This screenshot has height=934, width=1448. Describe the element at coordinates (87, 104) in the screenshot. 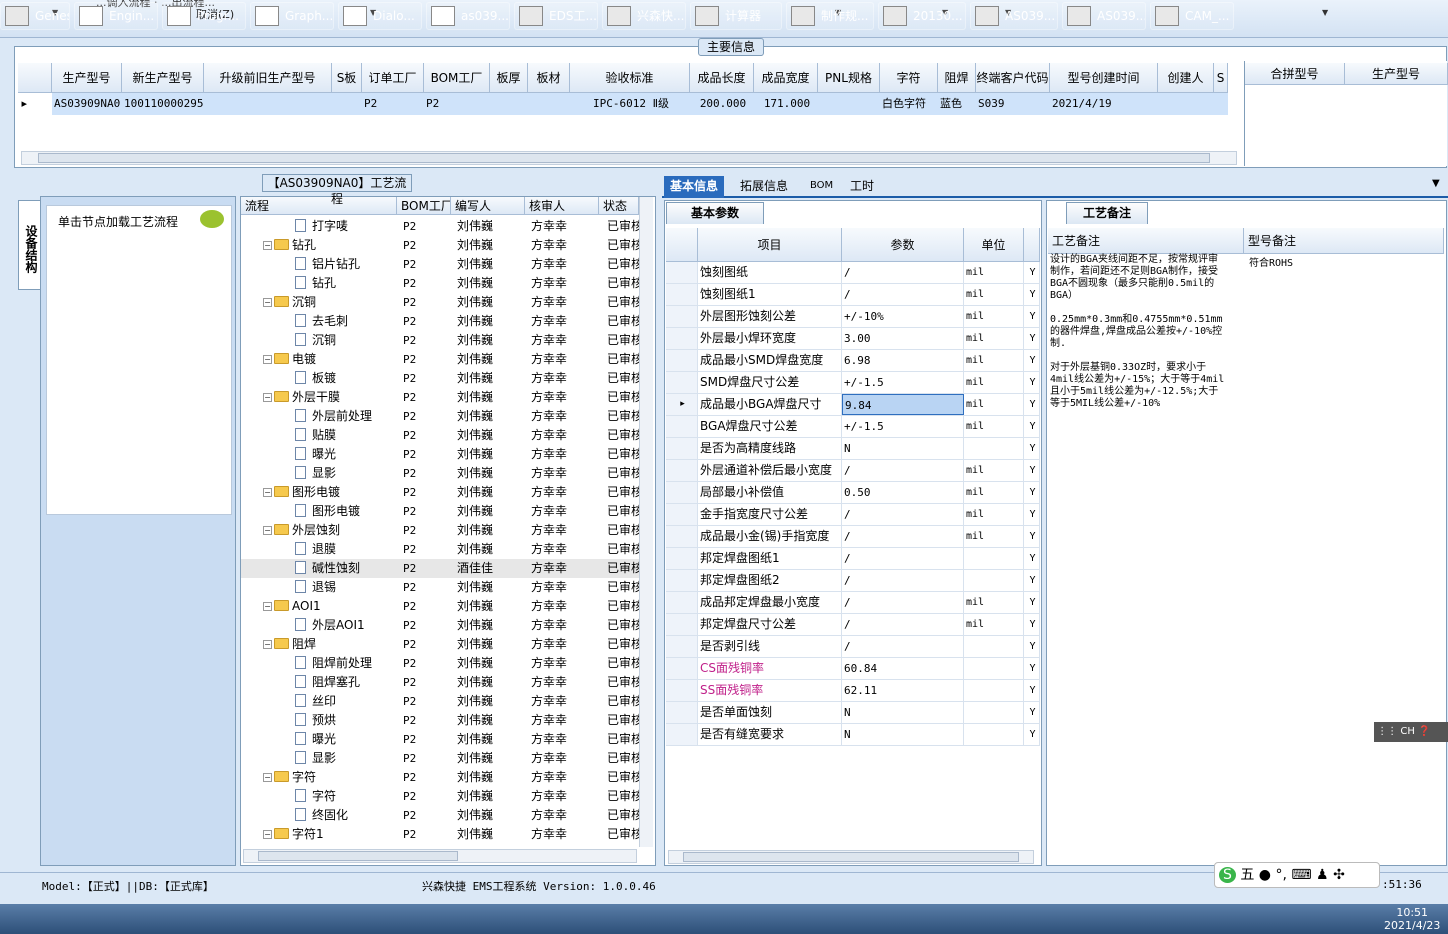

I see `main-cell: AS03909NA0` at that location.